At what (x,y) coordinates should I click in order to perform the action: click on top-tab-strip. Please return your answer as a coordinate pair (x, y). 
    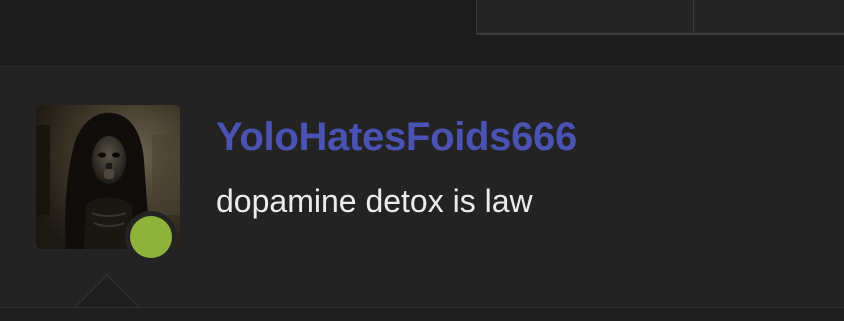
    Looking at the image, I should click on (660, 17).